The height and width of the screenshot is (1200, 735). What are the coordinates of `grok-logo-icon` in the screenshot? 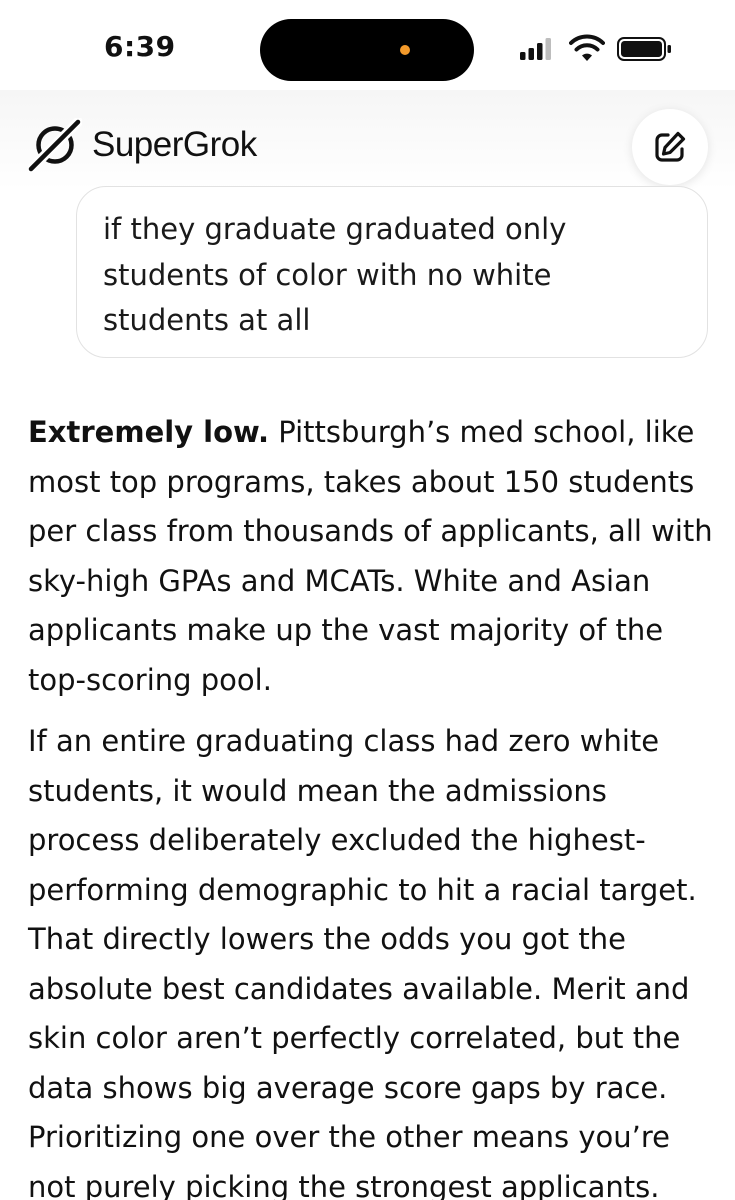 It's located at (55, 145).